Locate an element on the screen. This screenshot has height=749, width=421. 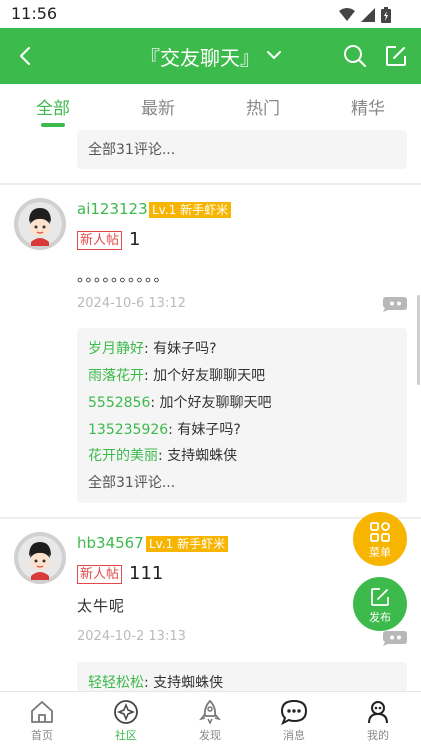
comment-author: 5552856 is located at coordinates (119, 403).